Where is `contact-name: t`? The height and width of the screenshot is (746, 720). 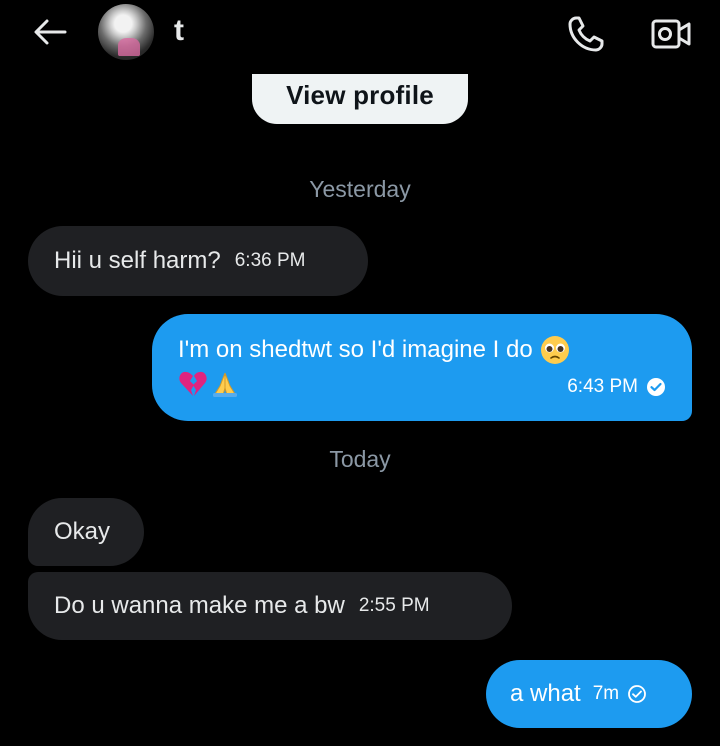
contact-name: t is located at coordinates (179, 31).